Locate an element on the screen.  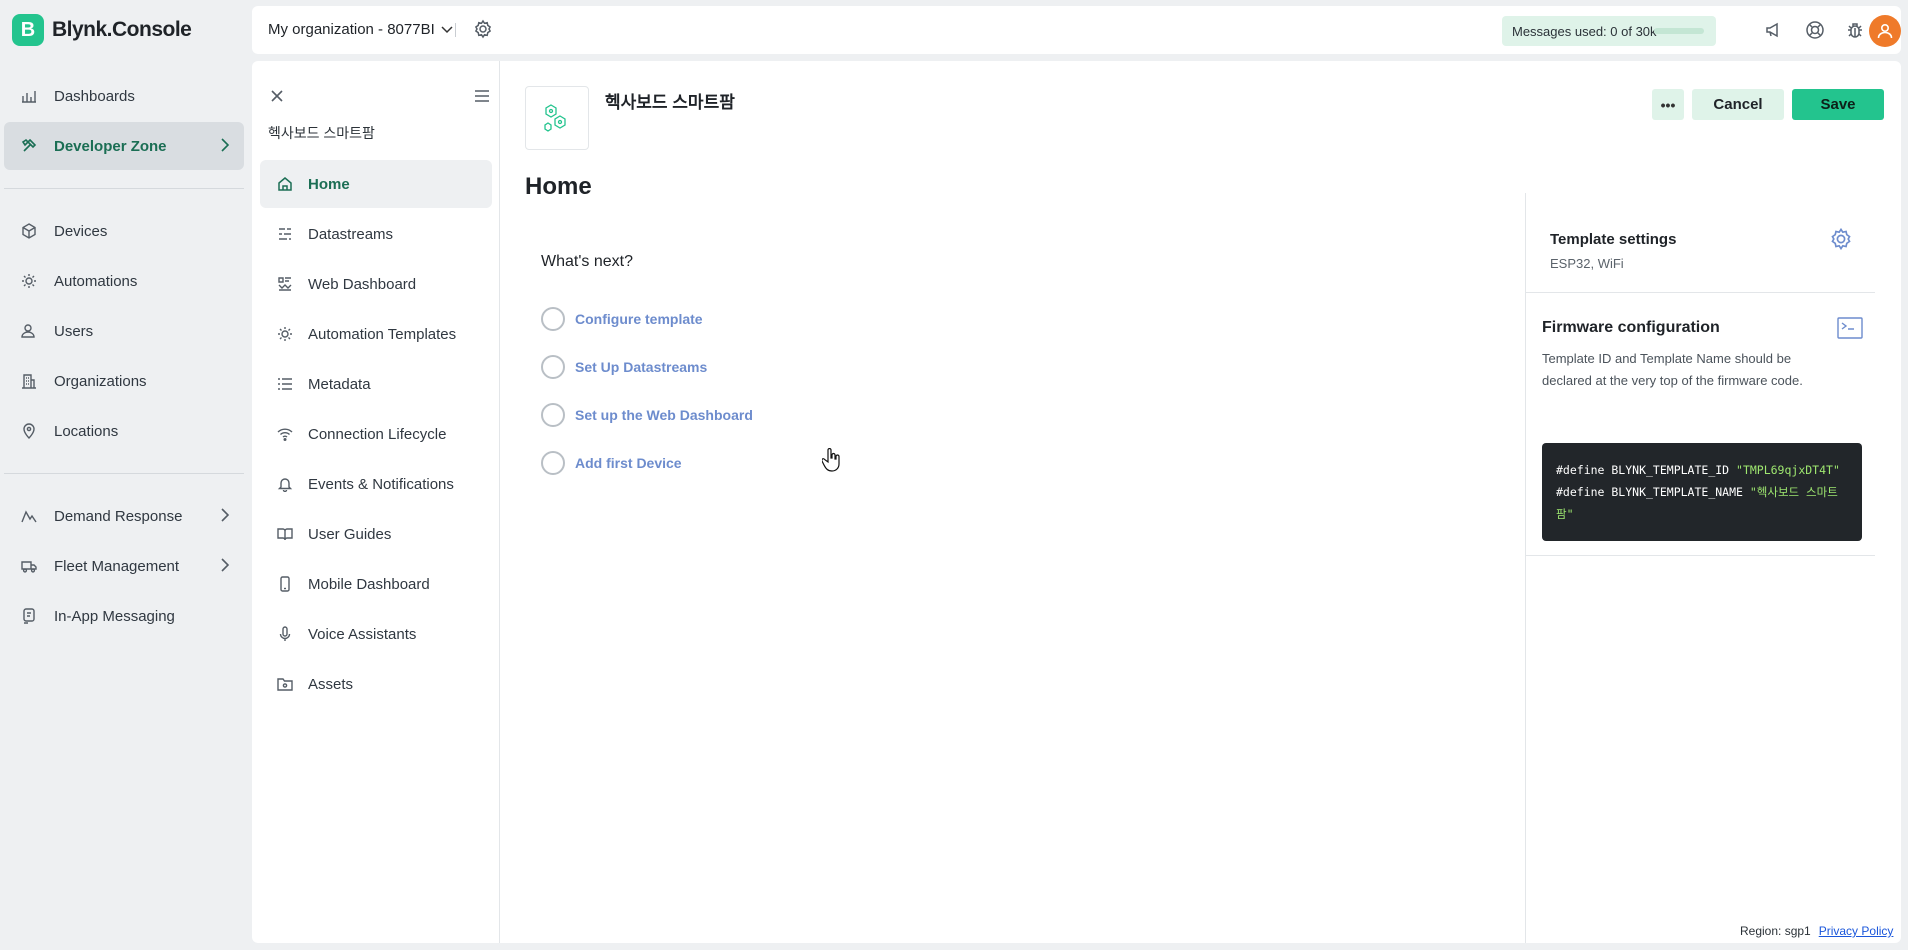
subnav-item-voice-assistants: Voice Assistants is located at coordinates (376, 634).